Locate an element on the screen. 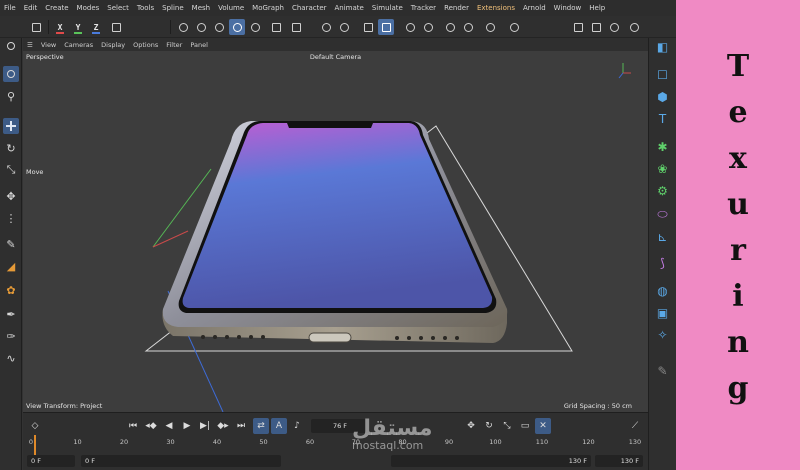  model-mode-icon is located at coordinates (237, 27).